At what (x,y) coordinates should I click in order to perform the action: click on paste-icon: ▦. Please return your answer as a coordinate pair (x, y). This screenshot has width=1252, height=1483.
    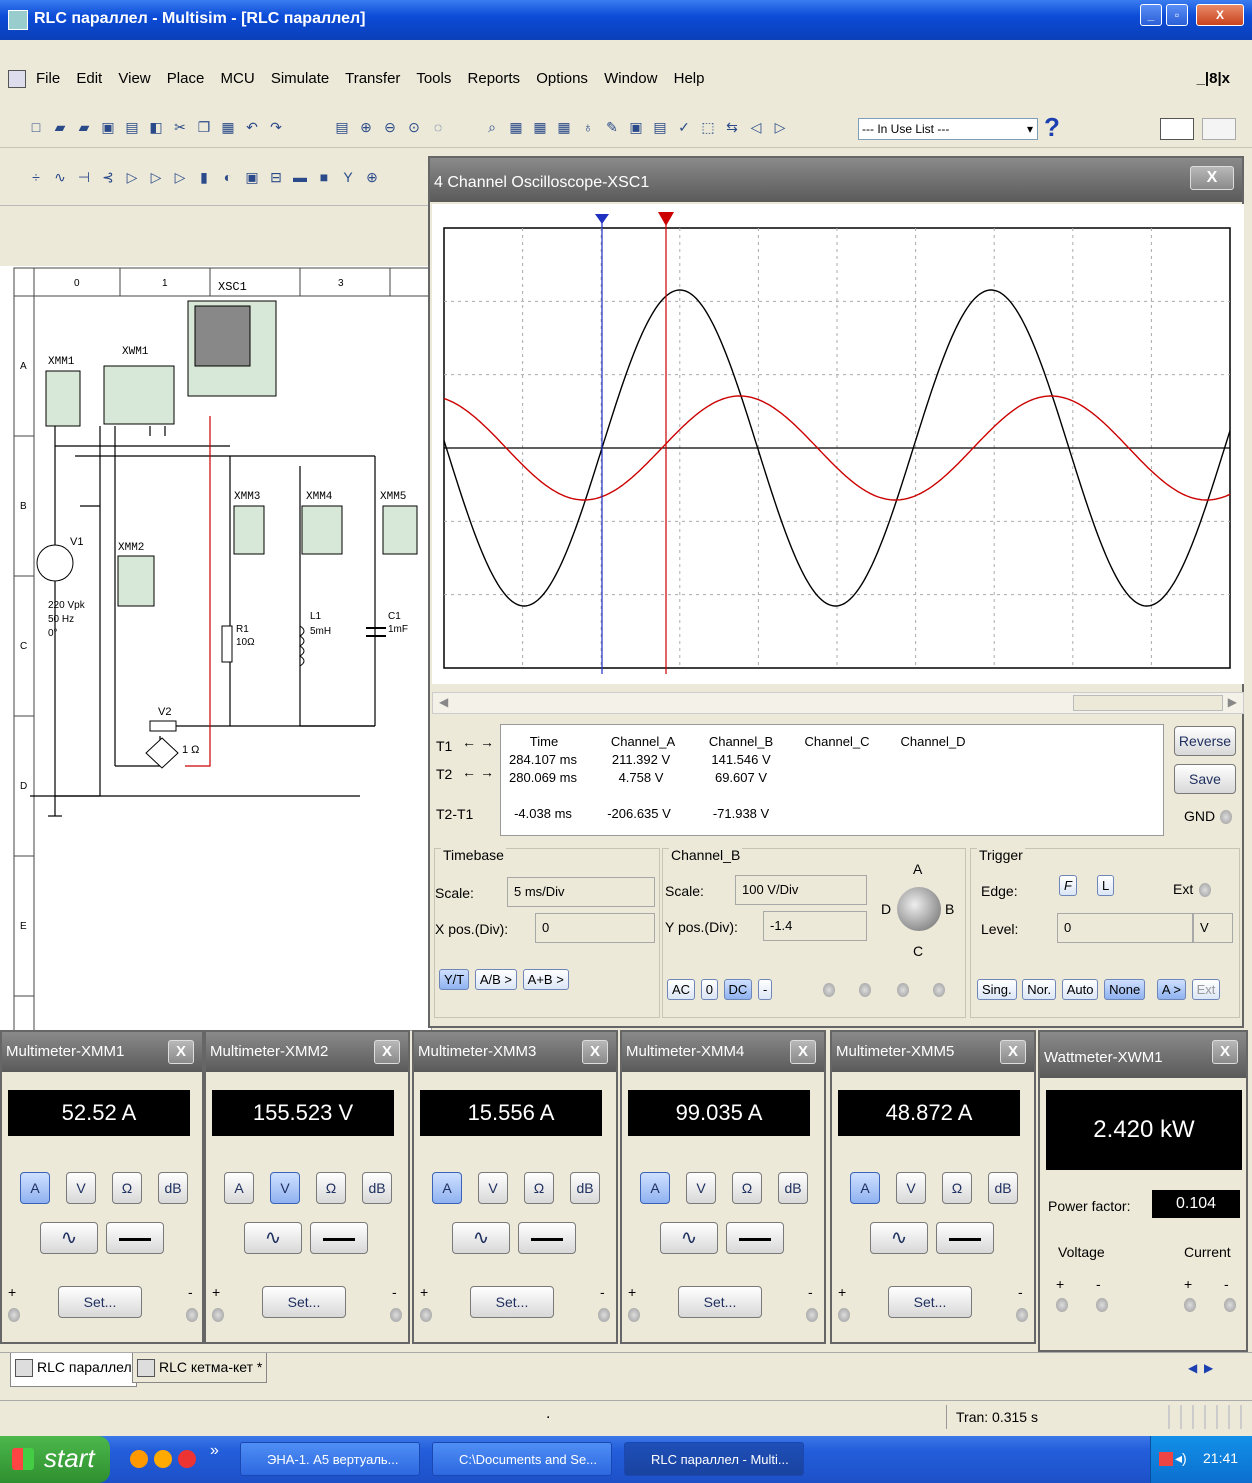
    Looking at the image, I should click on (228, 127).